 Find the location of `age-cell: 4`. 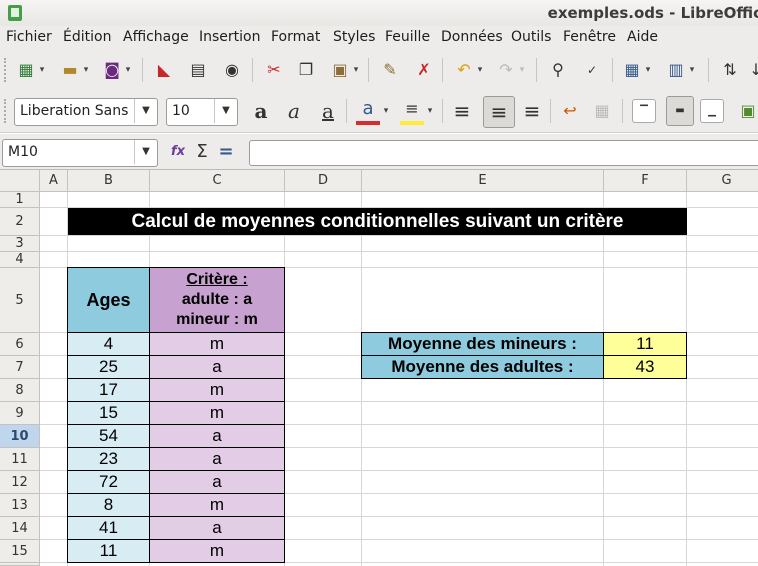

age-cell: 4 is located at coordinates (108, 344).